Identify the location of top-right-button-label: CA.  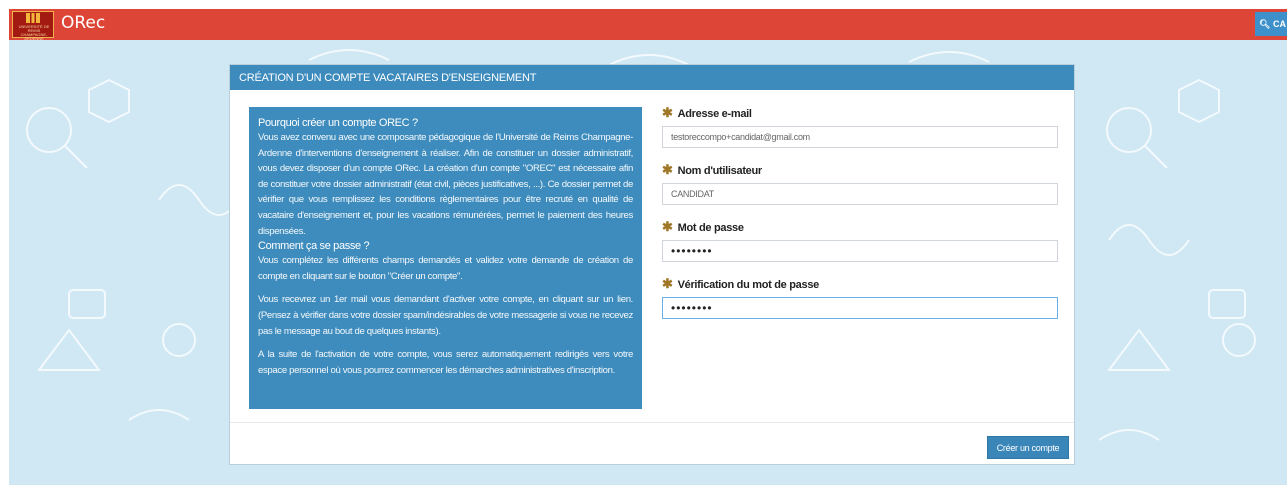
(1279, 24).